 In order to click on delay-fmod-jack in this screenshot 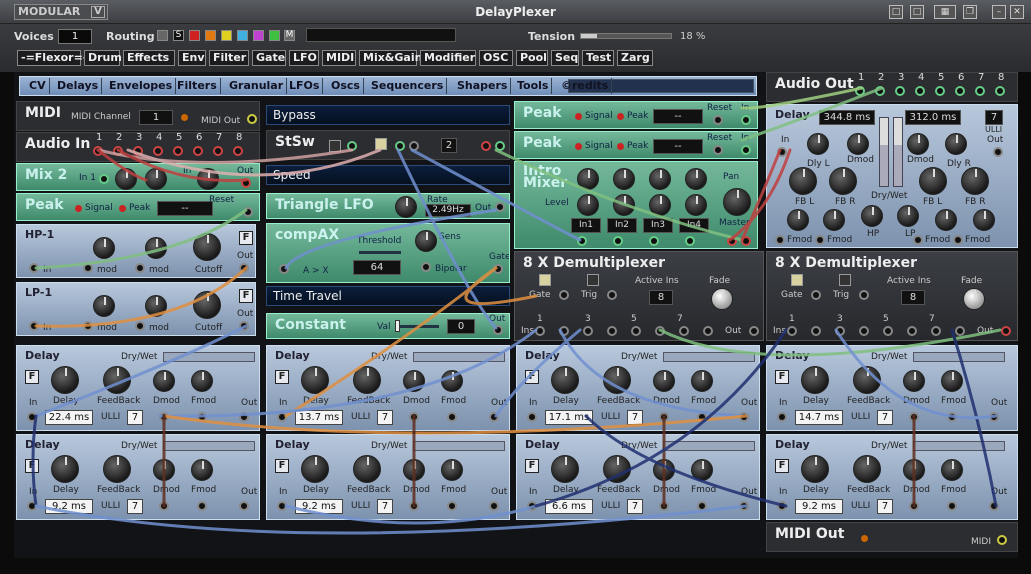, I will do `click(952, 417)`.